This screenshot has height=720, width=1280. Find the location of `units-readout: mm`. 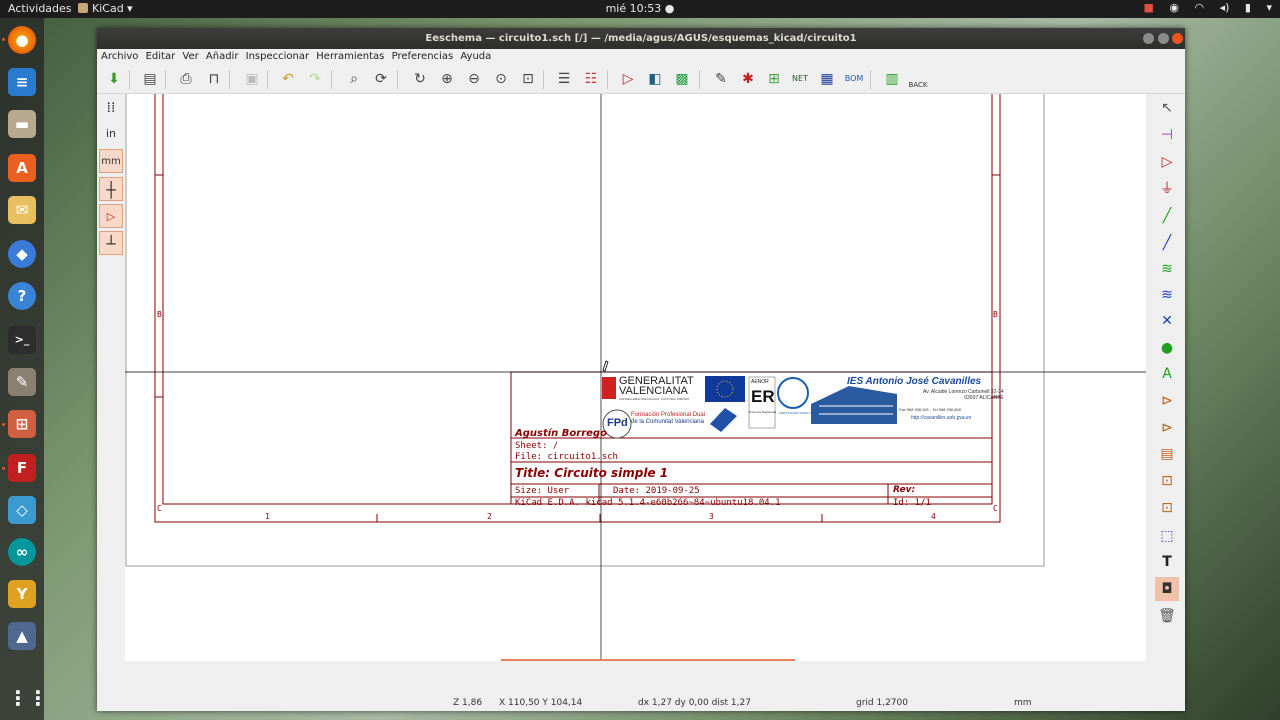

units-readout: mm is located at coordinates (1023, 703).